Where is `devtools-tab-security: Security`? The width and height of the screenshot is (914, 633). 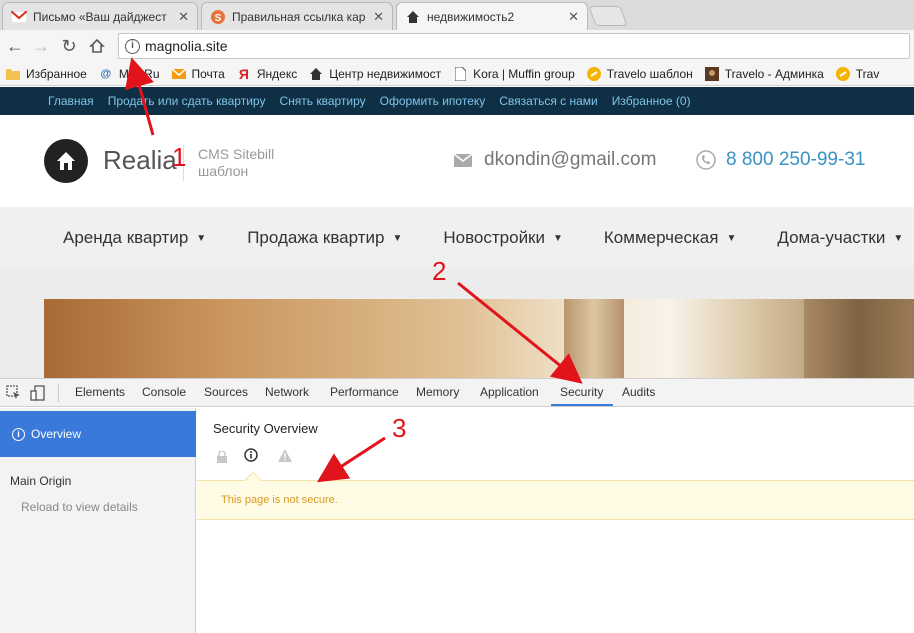
devtools-tab-security: Security is located at coordinates (581, 392).